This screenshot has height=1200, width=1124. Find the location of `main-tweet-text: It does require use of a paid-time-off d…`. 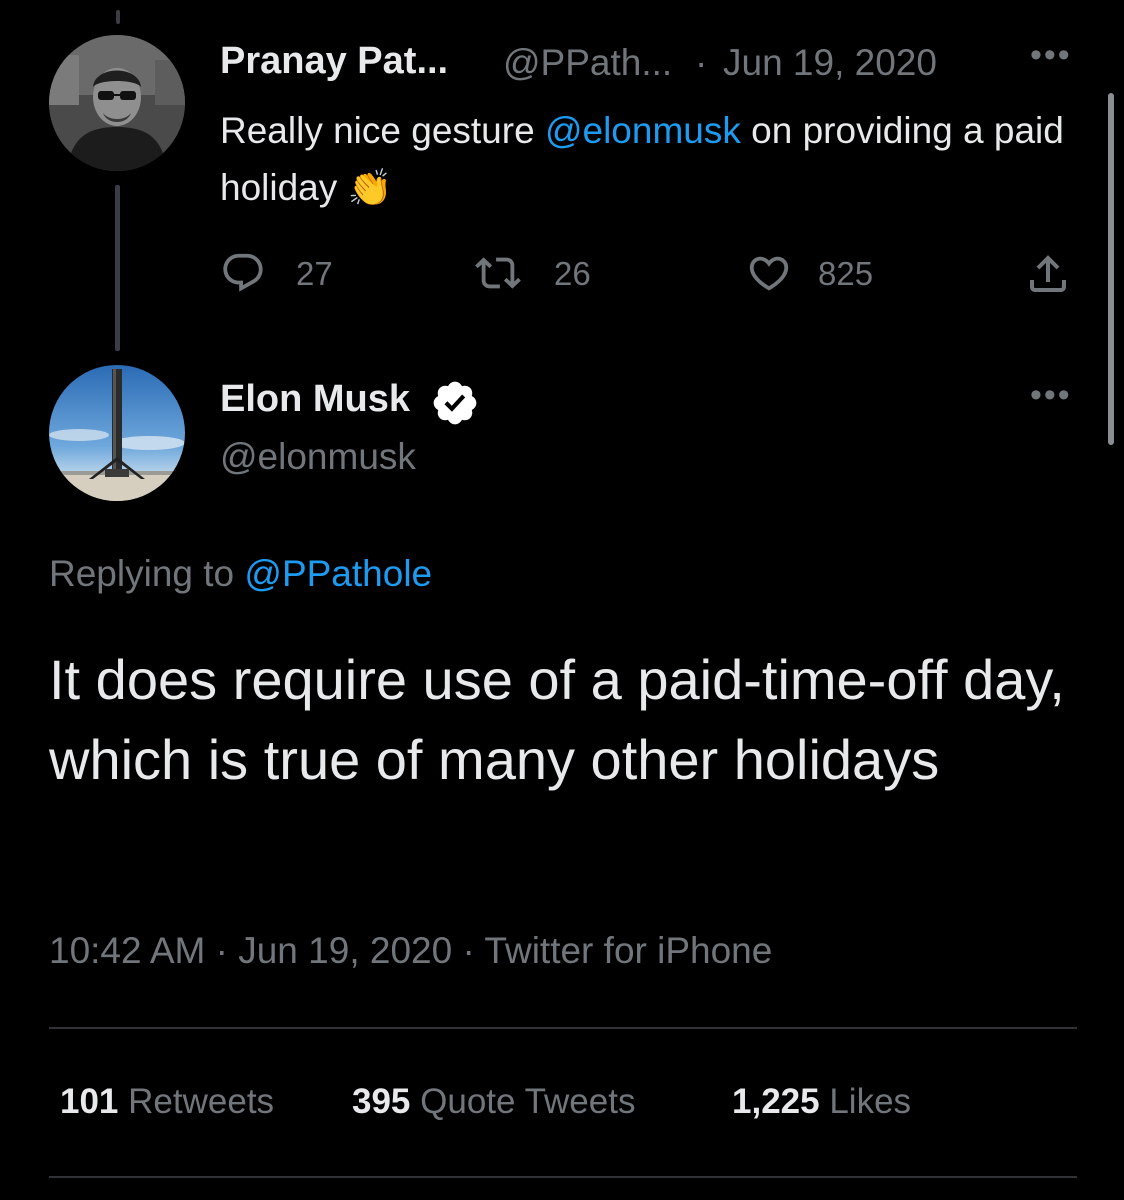

main-tweet-text: It does require use of a paid-time-off d… is located at coordinates (557, 719).